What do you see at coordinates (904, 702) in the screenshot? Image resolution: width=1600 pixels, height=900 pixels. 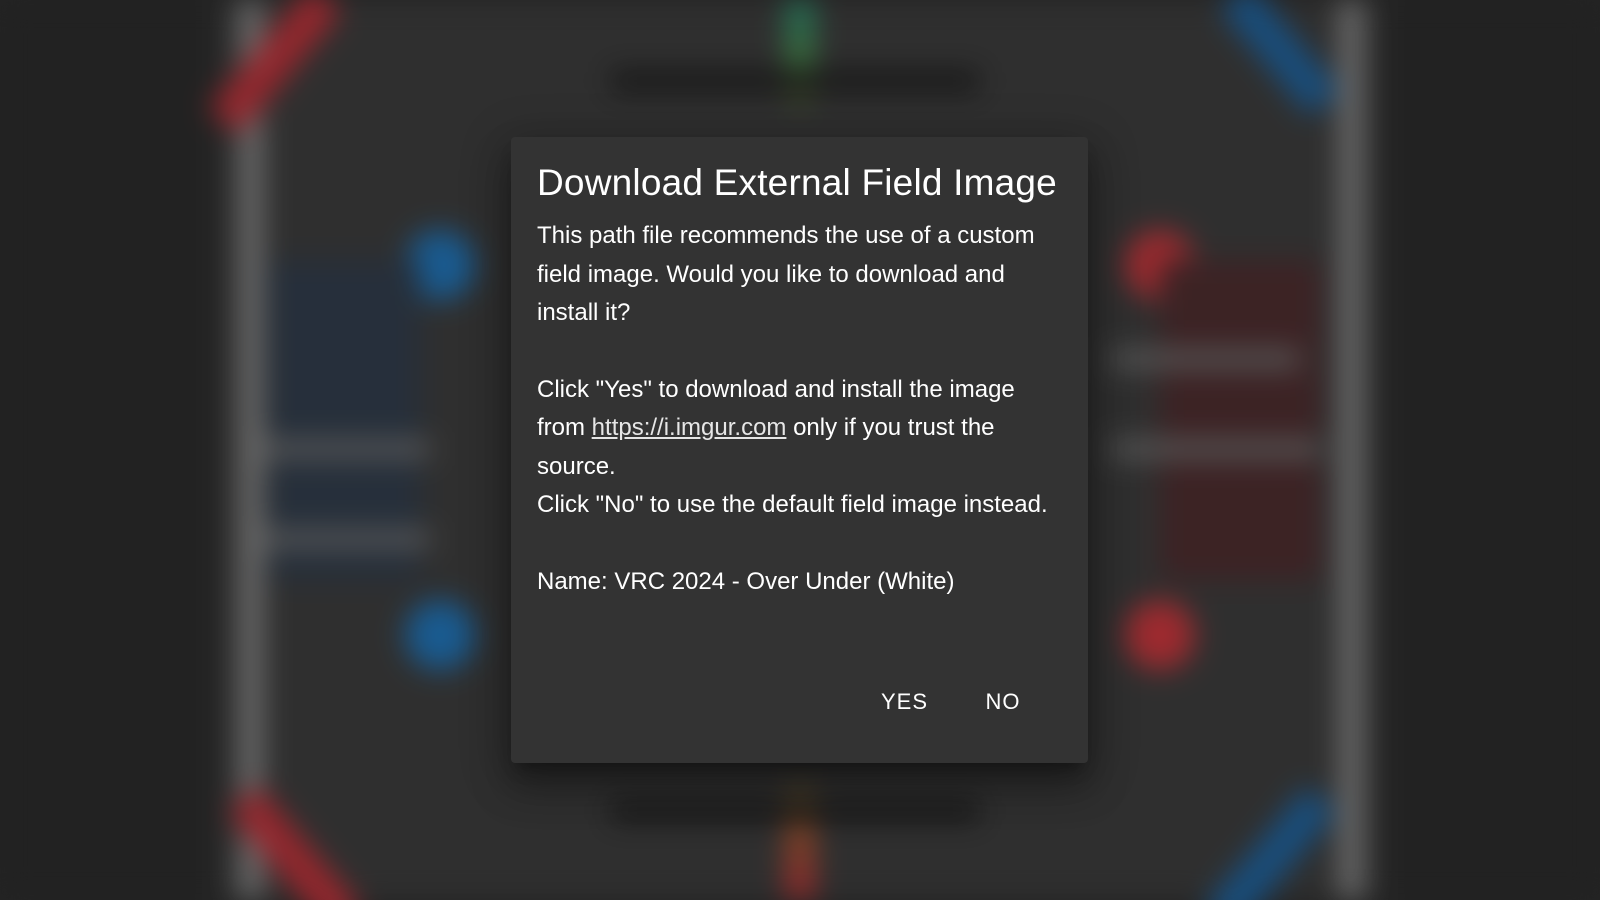 I see `yes-button: YES` at bounding box center [904, 702].